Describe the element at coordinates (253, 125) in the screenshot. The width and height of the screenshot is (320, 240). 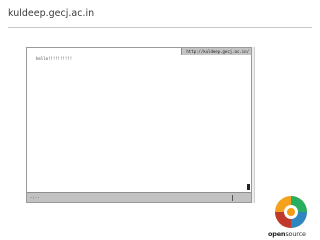
I see `vertical-scrollbar` at that location.